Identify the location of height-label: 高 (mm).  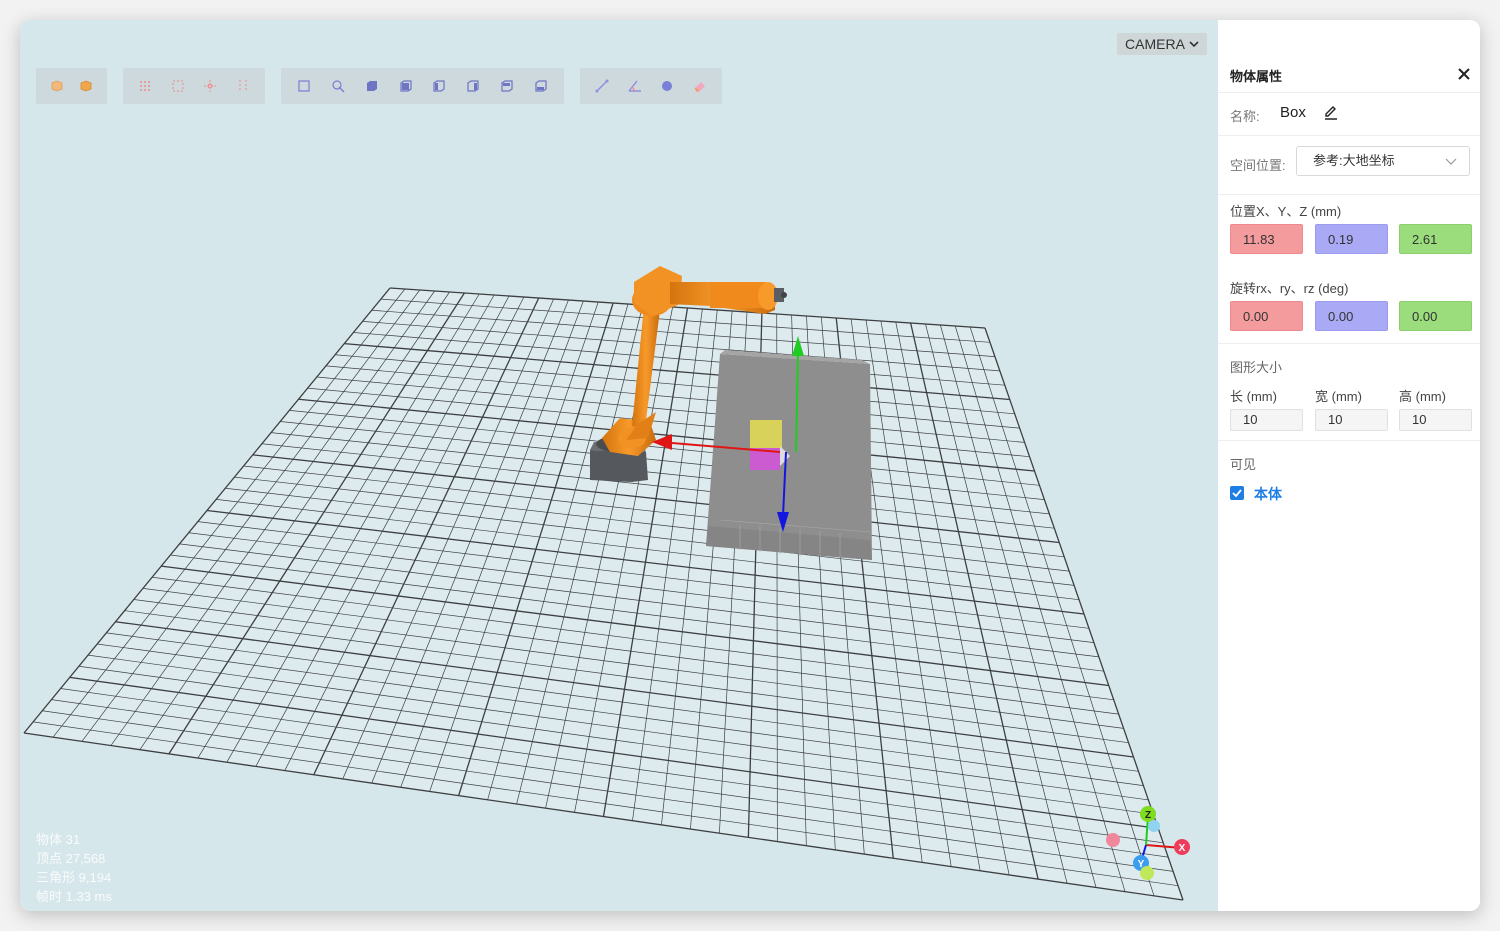
(1422, 396).